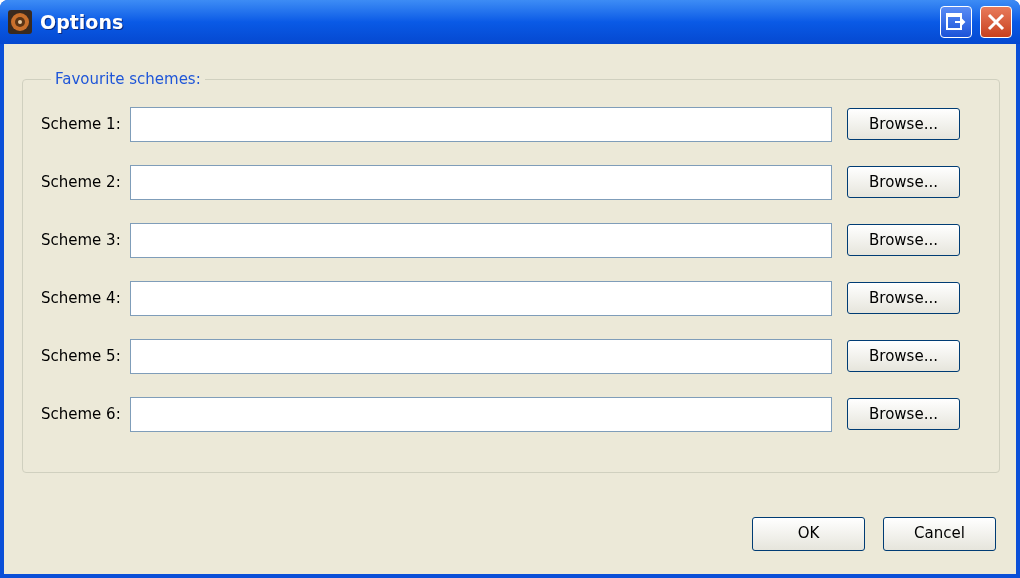 Image resolution: width=1020 pixels, height=578 pixels. I want to click on scheme-label: Scheme 2:, so click(81, 182).